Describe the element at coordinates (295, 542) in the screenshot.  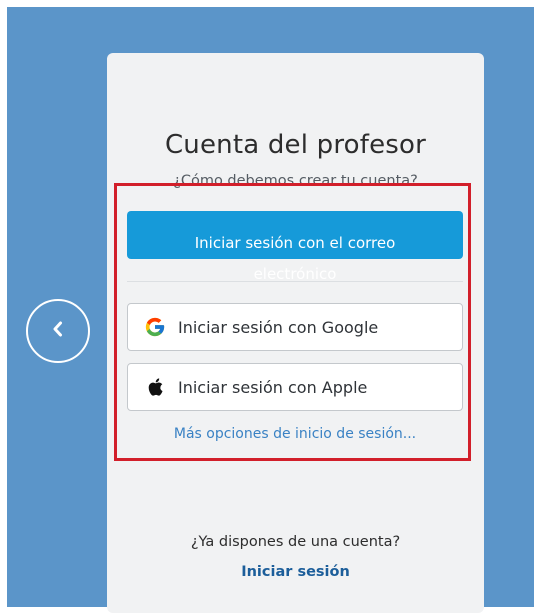
I see `already-account-text: ¿Ya dispones de una cuenta?` at that location.